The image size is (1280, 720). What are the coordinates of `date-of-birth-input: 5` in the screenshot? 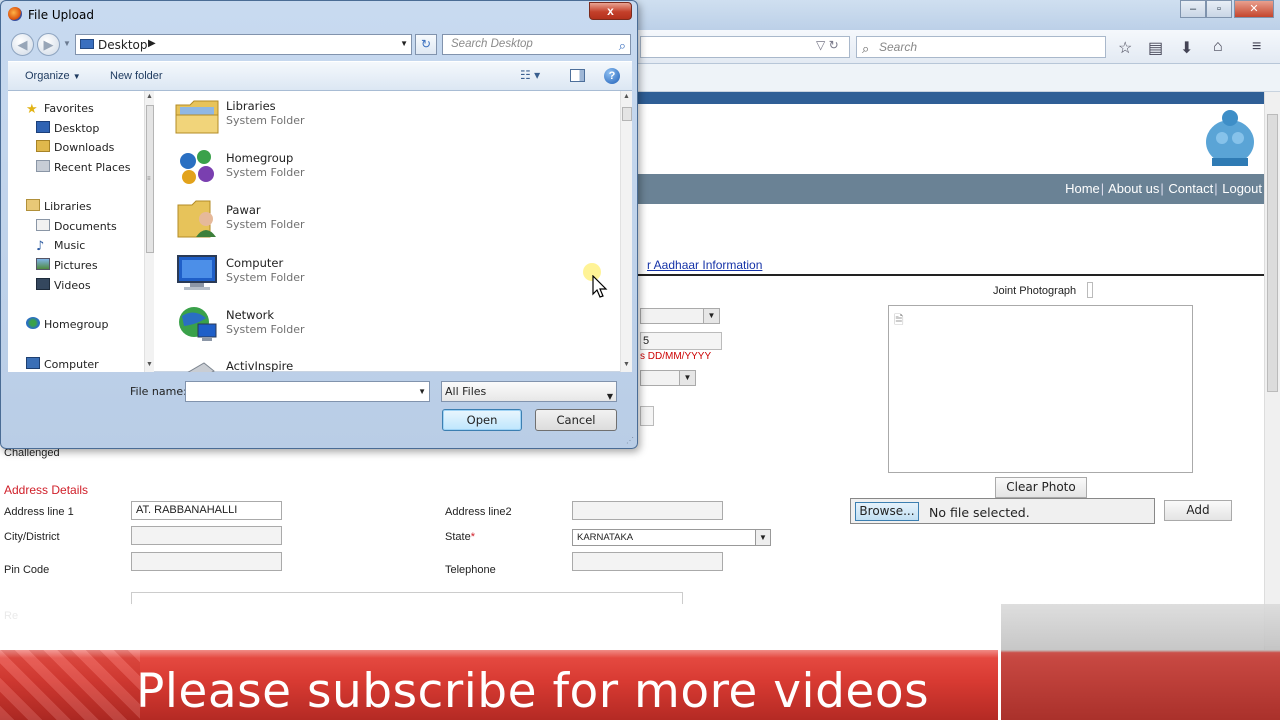 It's located at (681, 341).